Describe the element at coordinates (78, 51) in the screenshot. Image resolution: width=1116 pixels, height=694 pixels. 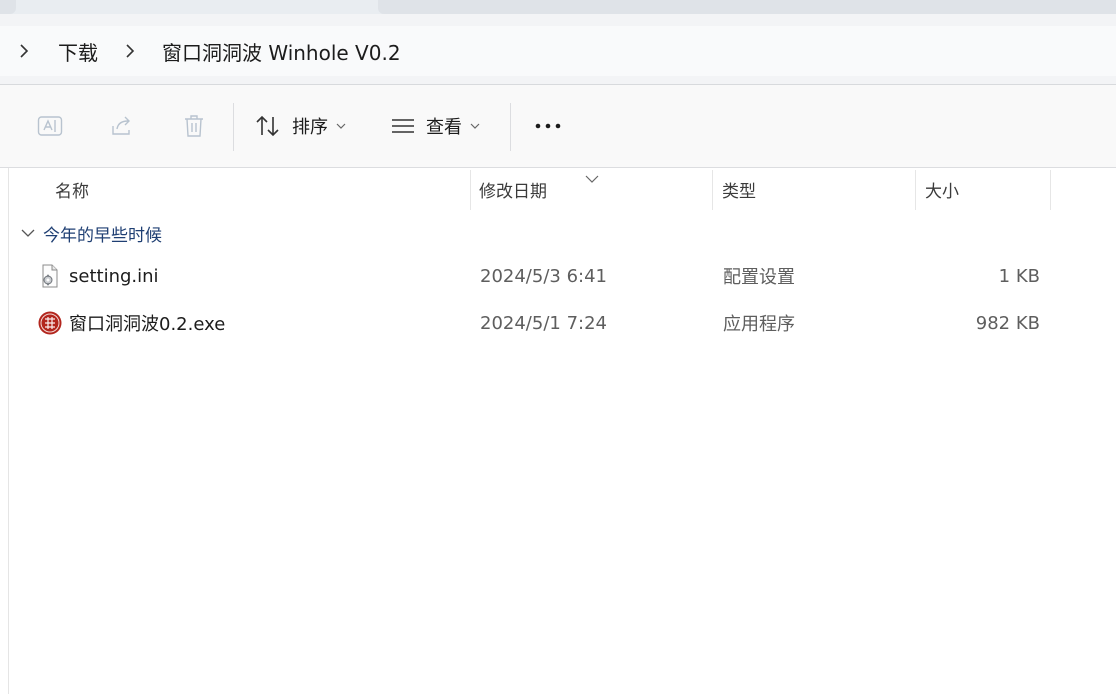
I see `breadcrumb-item-downloads: 下载` at that location.